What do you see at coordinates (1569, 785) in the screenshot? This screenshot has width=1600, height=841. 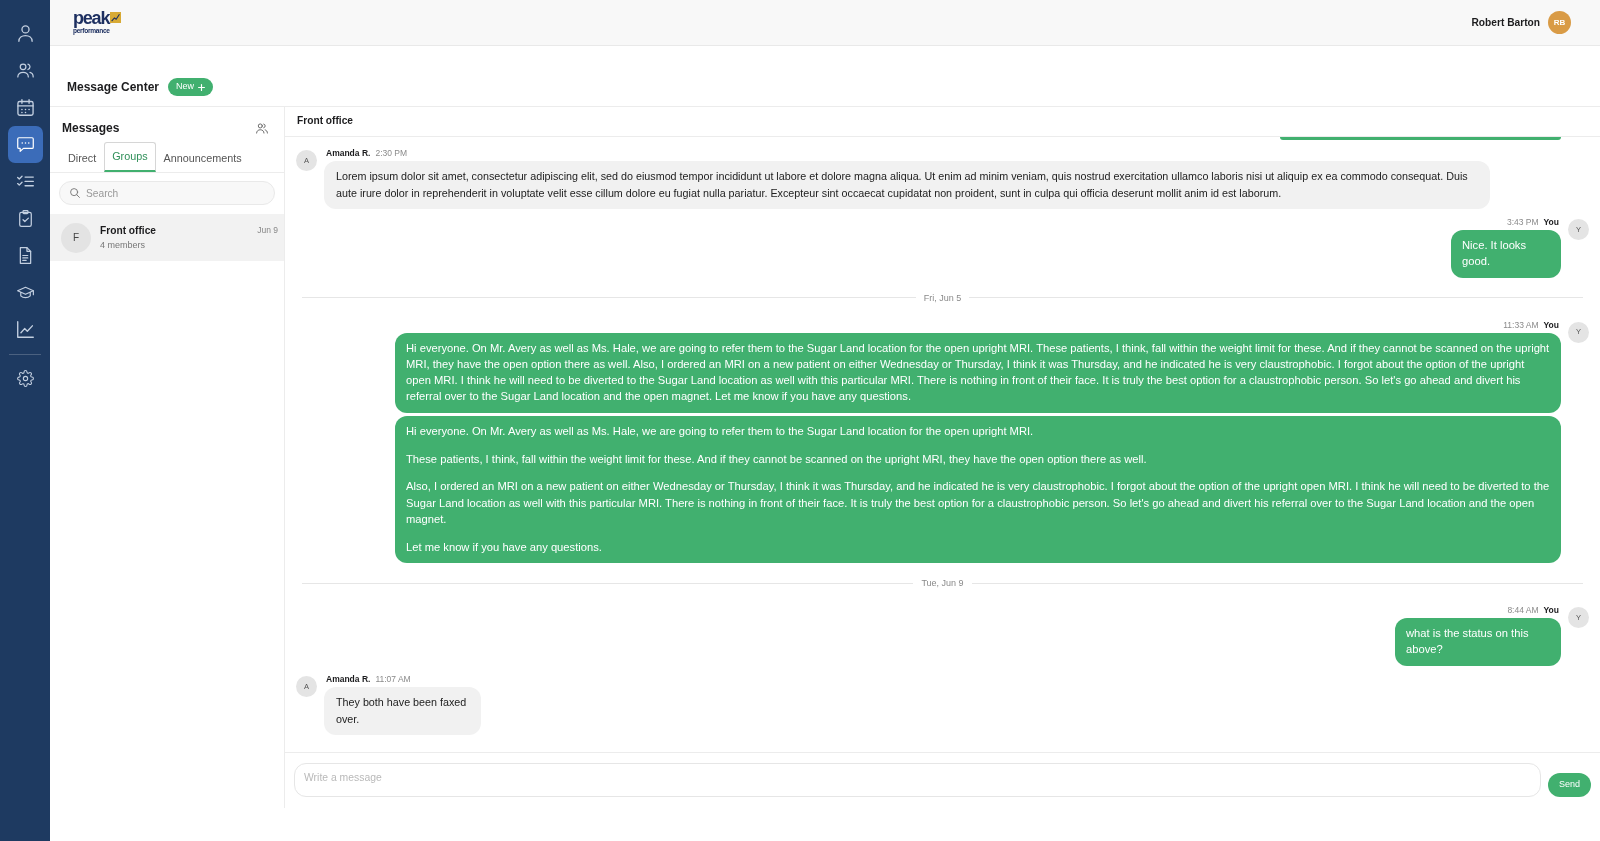 I see `send-button: Send` at bounding box center [1569, 785].